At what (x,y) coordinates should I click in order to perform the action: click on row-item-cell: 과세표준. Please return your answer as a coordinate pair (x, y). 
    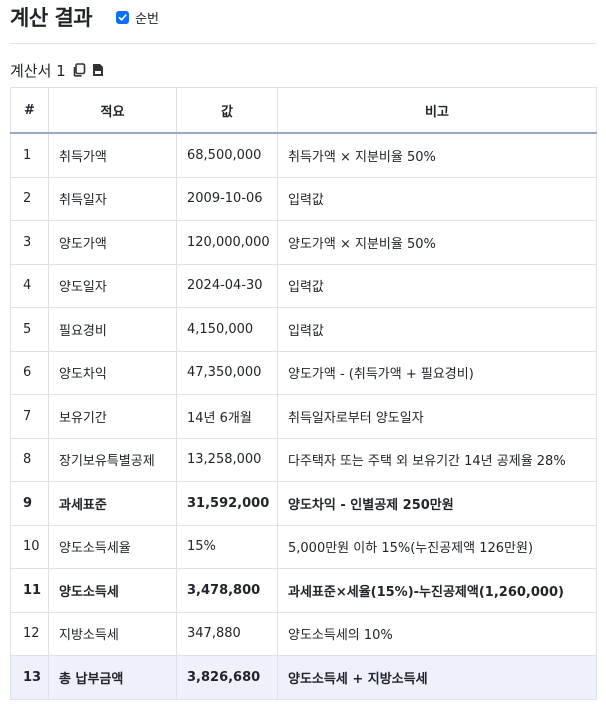
    Looking at the image, I should click on (112, 503).